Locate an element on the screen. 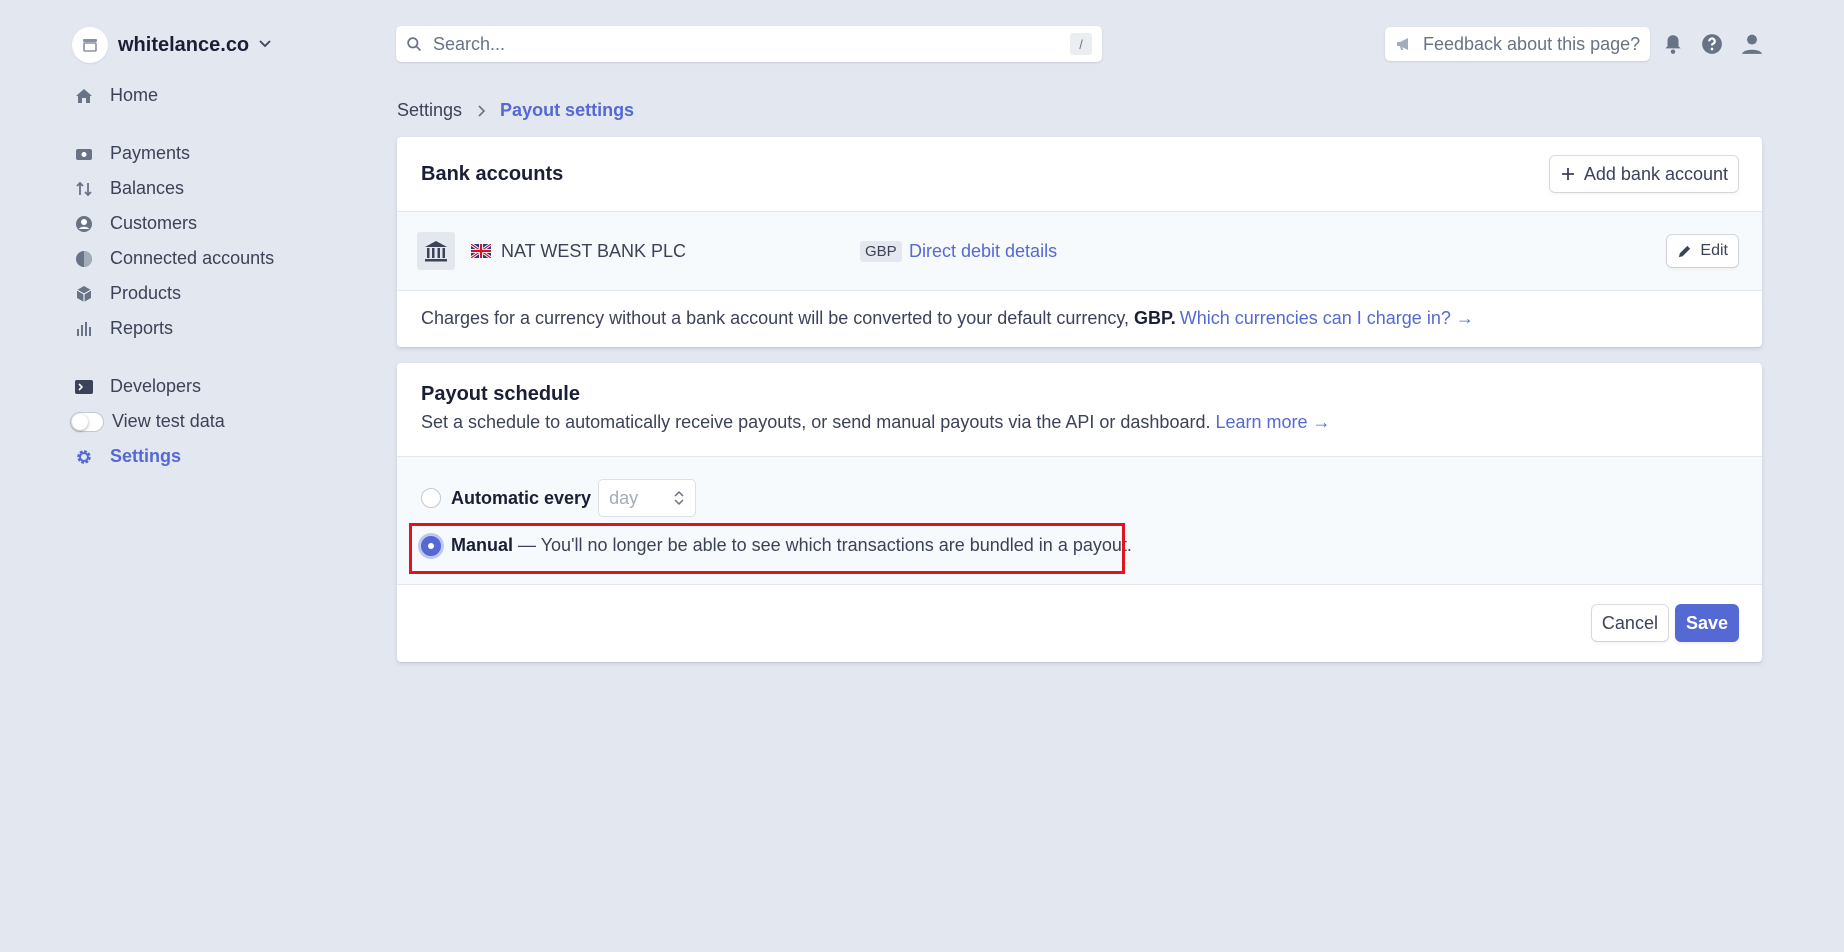 The image size is (1844, 952). breadcrumb: Settings Payout settings is located at coordinates (515, 110).